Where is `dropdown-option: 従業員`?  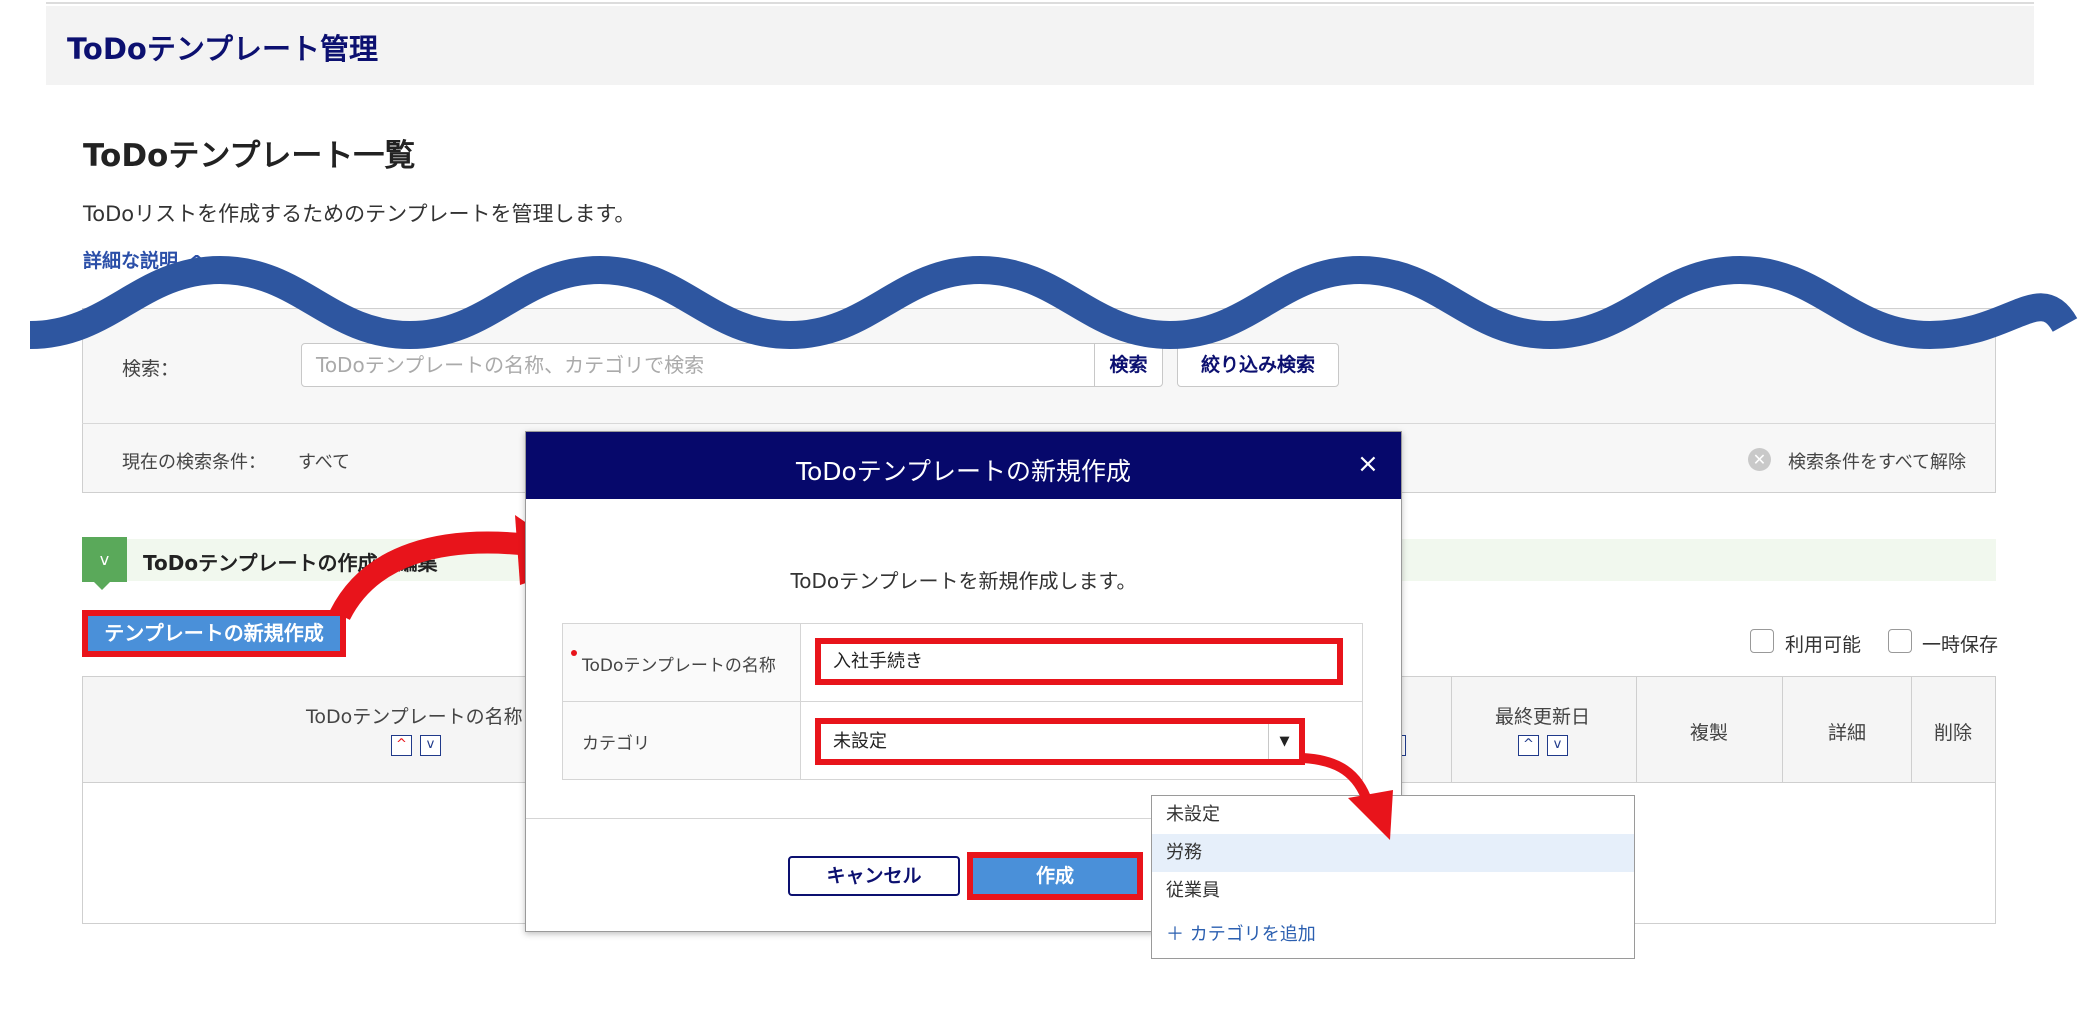 dropdown-option: 従業員 is located at coordinates (1393, 891).